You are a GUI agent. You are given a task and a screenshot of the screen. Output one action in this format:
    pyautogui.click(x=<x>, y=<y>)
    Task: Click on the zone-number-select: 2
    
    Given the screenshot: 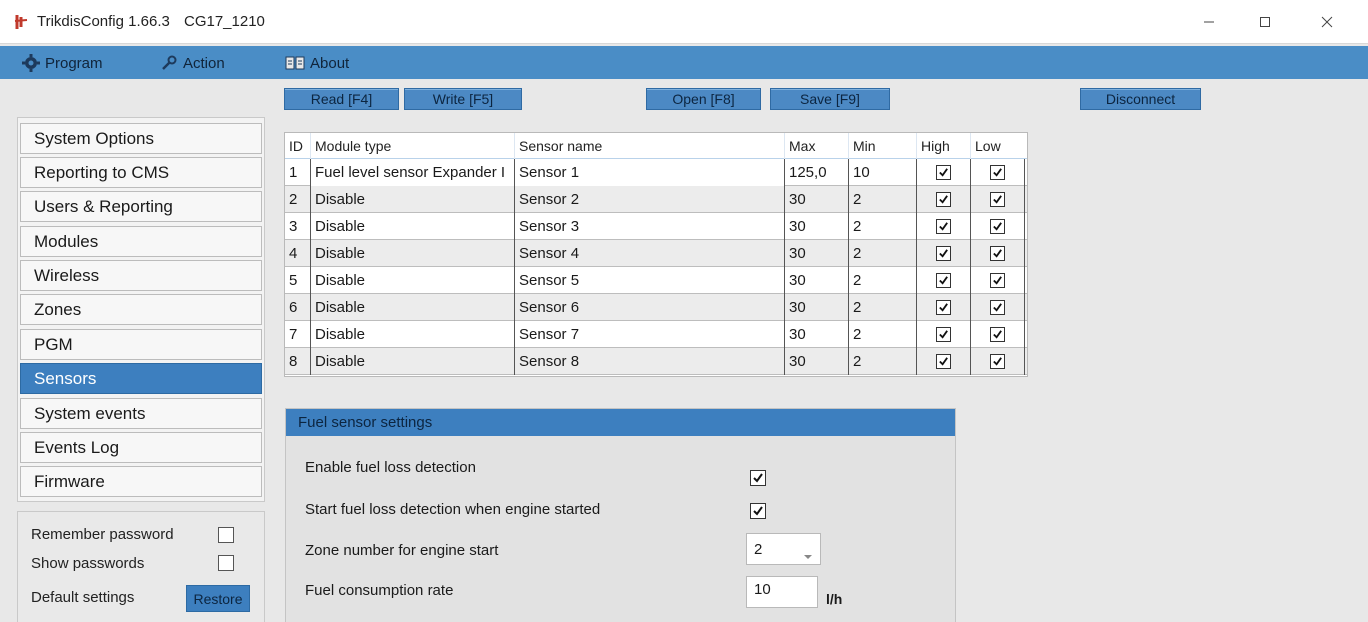 What is the action you would take?
    pyautogui.click(x=783, y=549)
    